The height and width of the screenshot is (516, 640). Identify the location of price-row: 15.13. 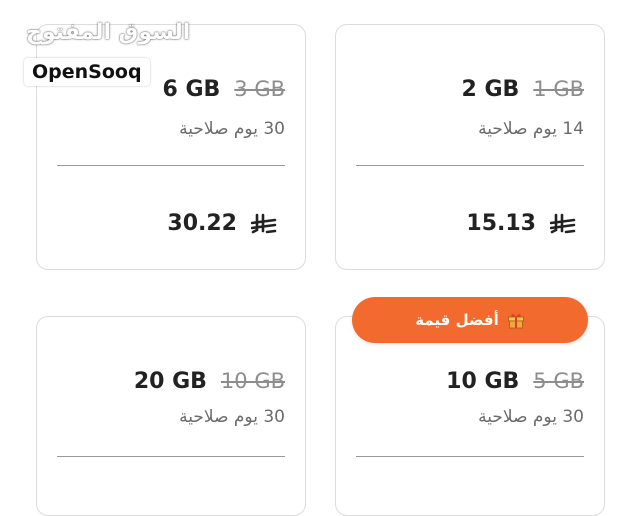
(521, 223).